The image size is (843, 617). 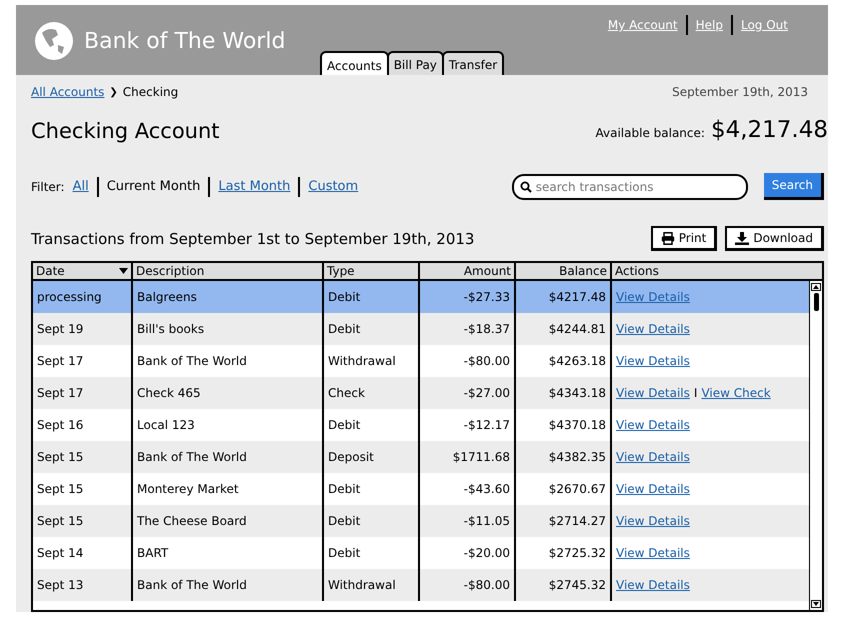 What do you see at coordinates (415, 63) in the screenshot?
I see `nav-tab: Bill Pay` at bounding box center [415, 63].